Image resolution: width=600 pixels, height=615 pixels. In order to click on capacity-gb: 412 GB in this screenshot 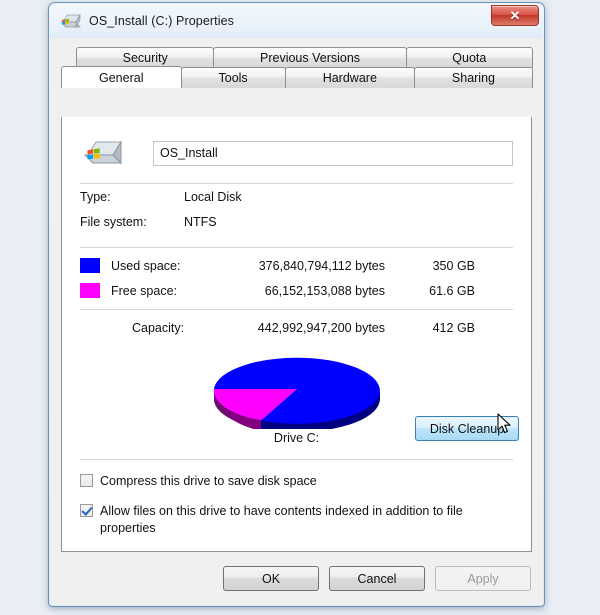, I will do `click(453, 327)`.